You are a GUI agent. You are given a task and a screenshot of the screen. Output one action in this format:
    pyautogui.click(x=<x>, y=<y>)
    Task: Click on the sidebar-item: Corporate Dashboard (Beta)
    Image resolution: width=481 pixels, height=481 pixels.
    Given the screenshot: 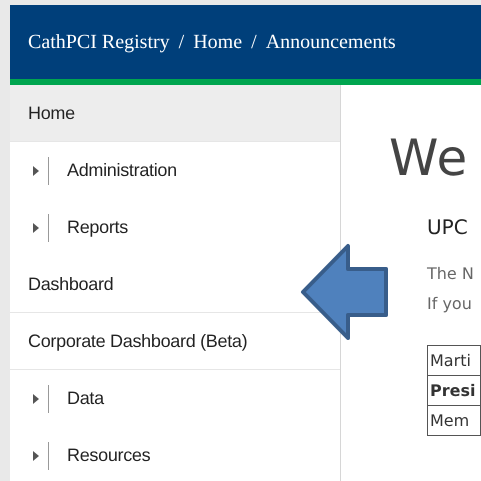 What is the action you would take?
    pyautogui.click(x=138, y=341)
    